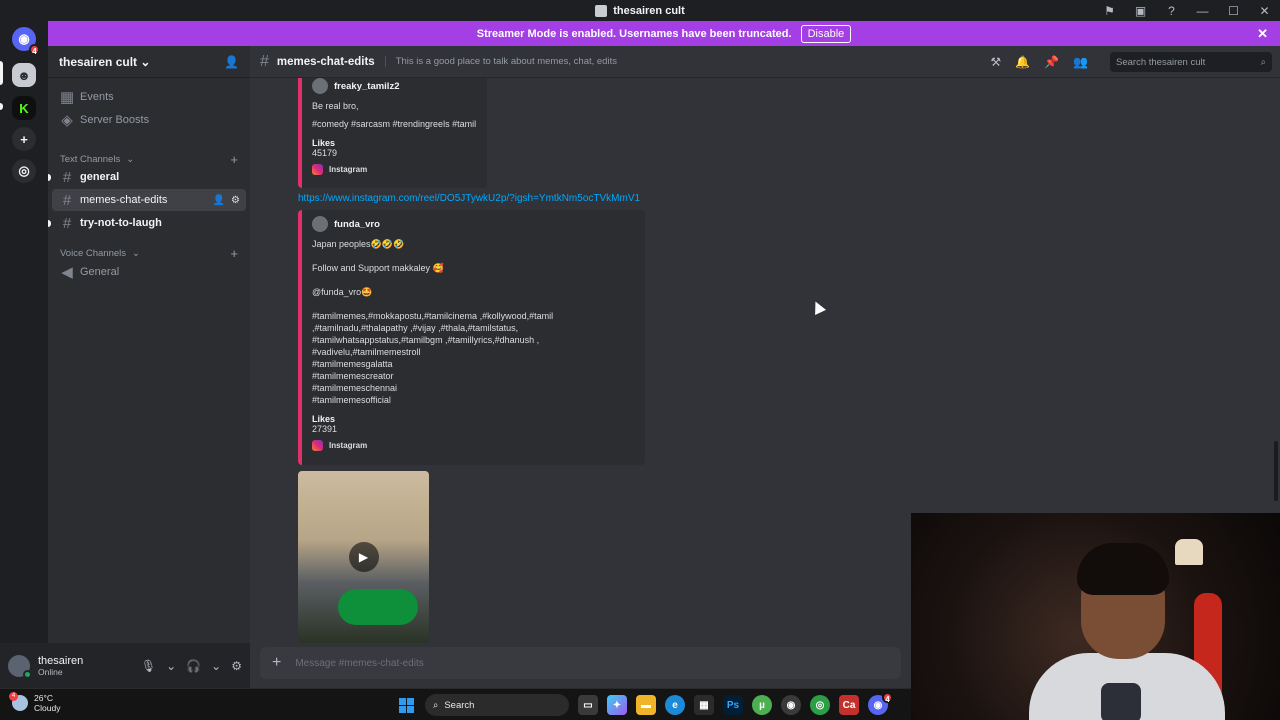  I want to click on weather-widget: 4 26°C Cloudy, so click(34, 702).